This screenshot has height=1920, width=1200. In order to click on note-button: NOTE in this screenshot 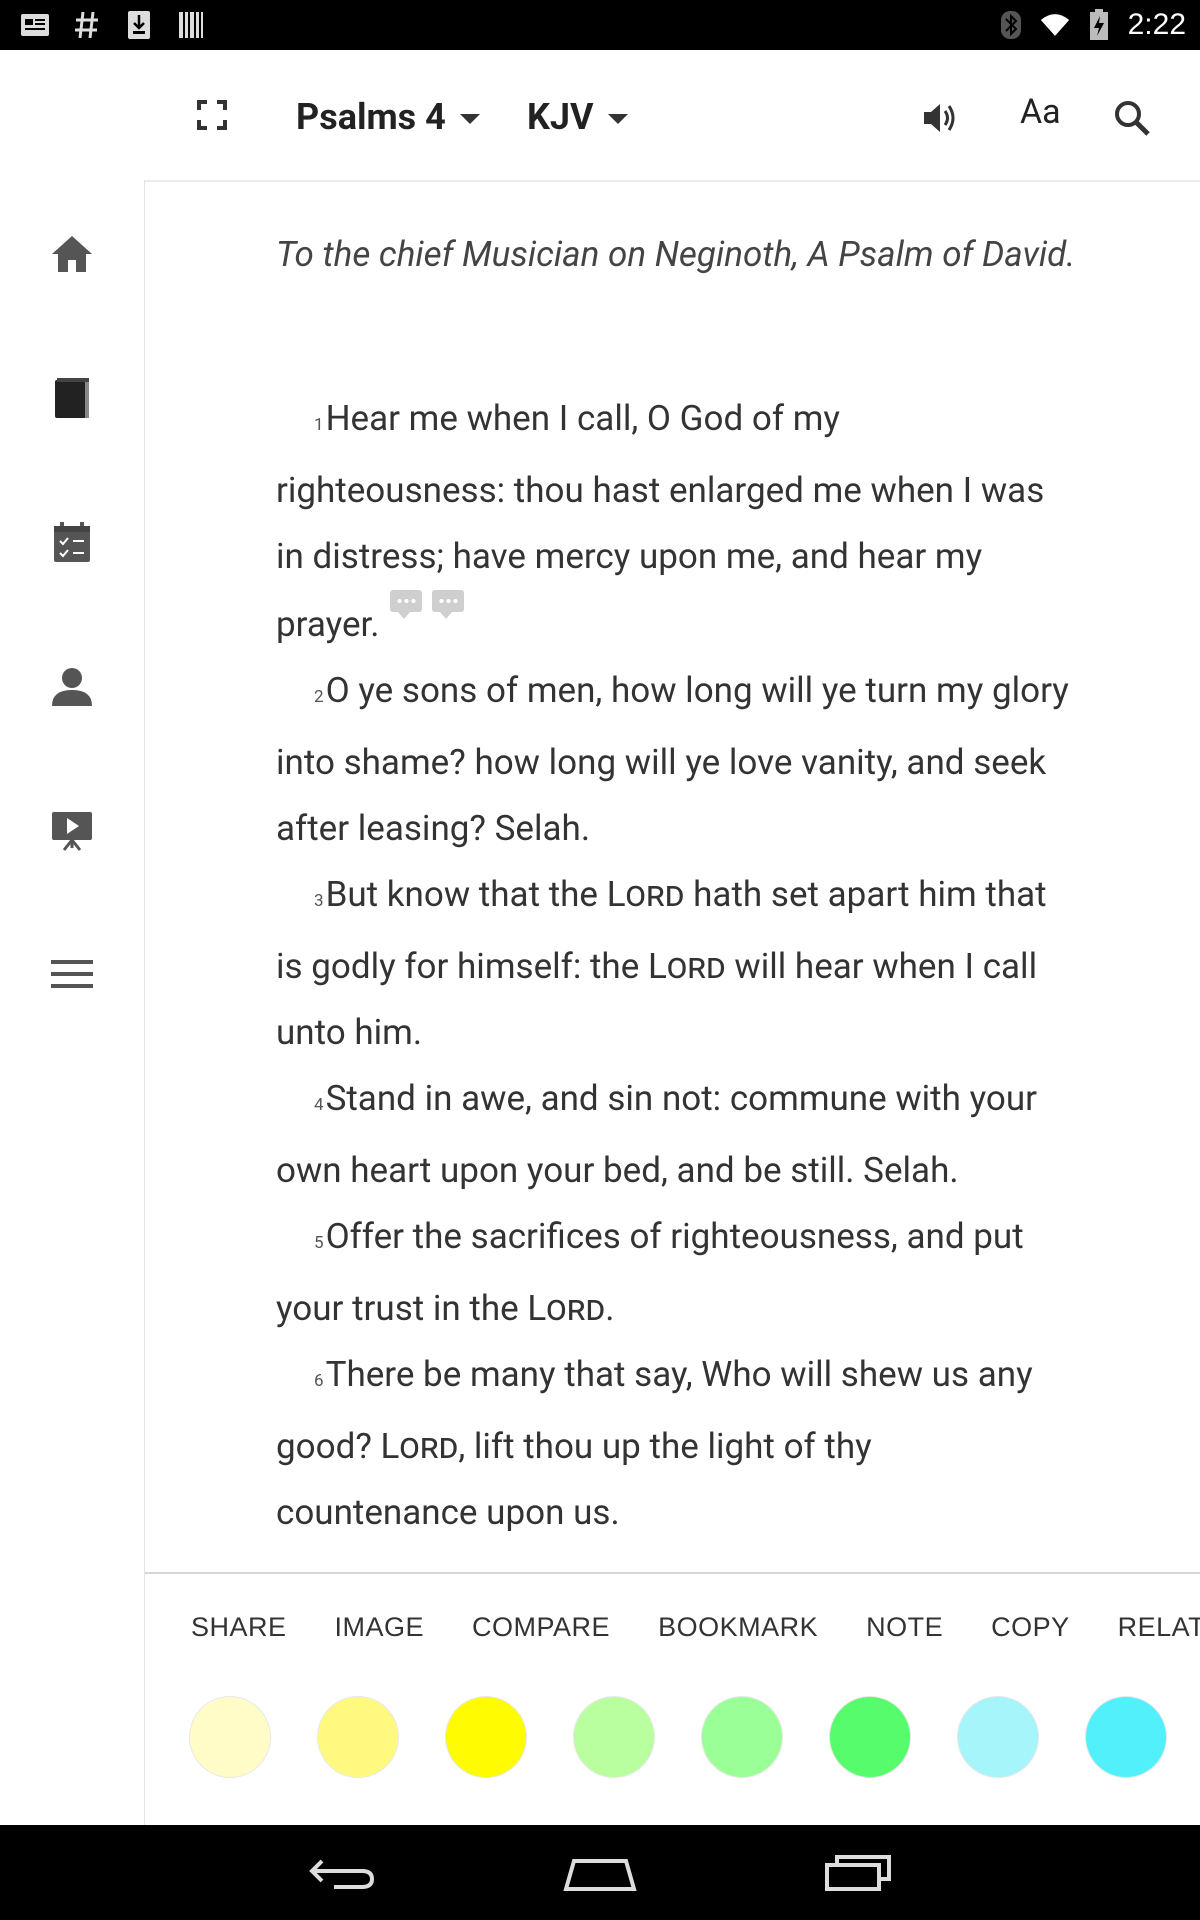, I will do `click(904, 1627)`.